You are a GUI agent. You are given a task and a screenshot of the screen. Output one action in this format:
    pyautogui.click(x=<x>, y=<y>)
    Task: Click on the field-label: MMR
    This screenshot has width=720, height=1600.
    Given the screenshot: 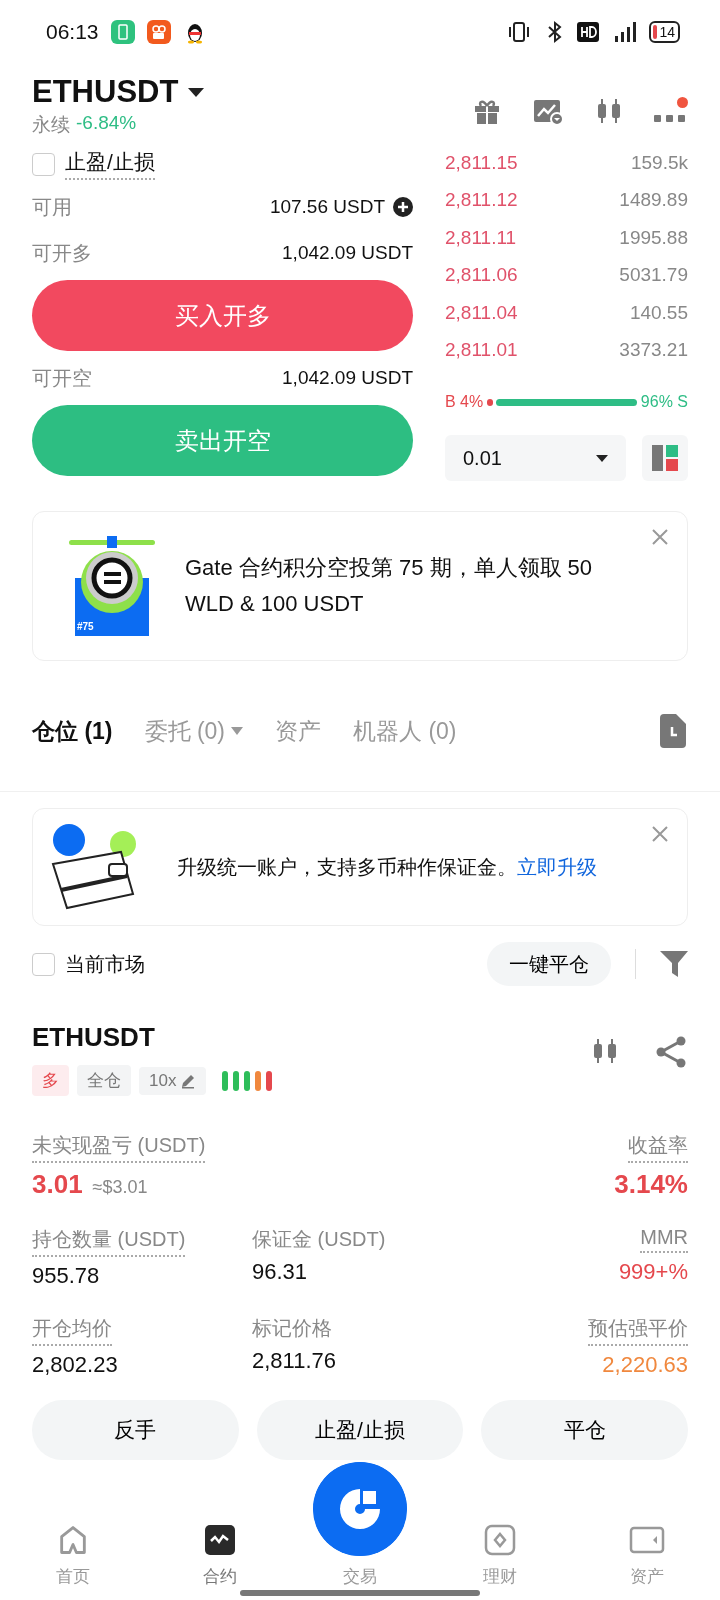 What is the action you would take?
    pyautogui.click(x=664, y=1239)
    